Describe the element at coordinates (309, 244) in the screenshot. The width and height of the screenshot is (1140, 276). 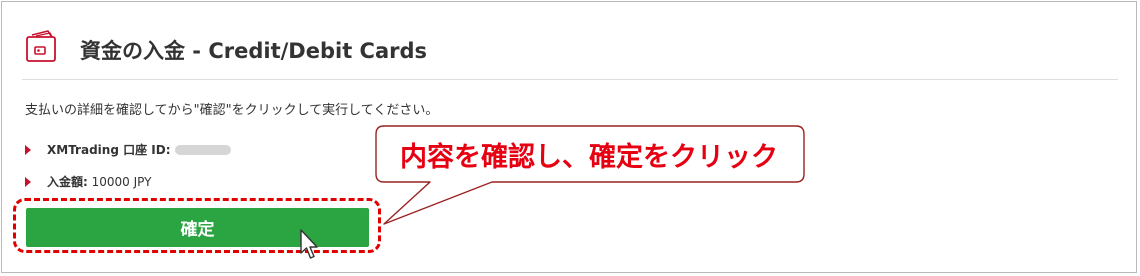
I see `mouse-cursor-icon` at that location.